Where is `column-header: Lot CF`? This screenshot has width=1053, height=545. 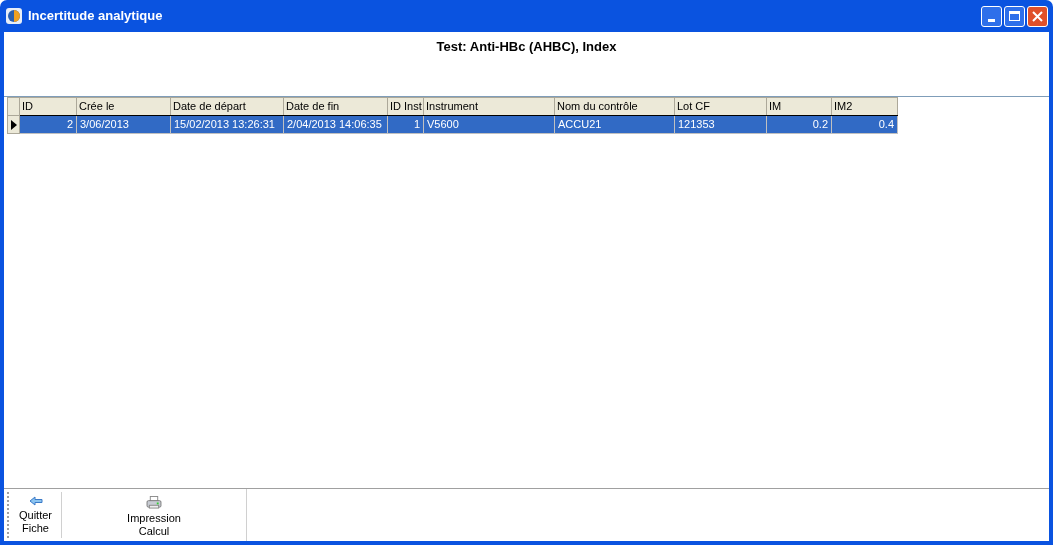
column-header: Lot CF is located at coordinates (720, 106).